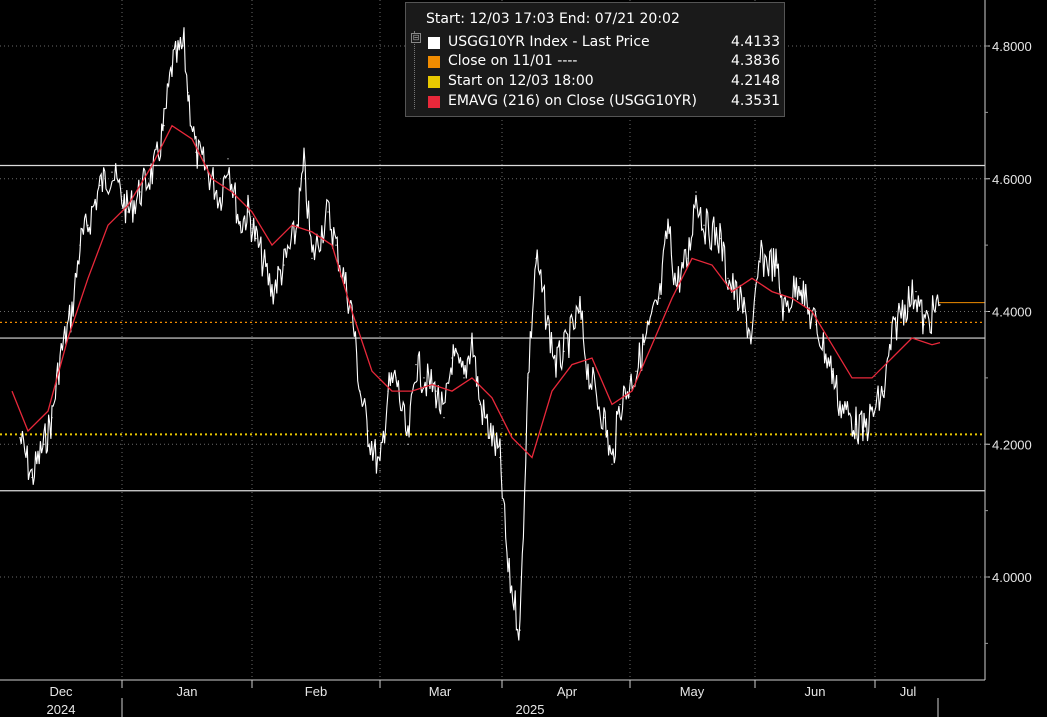 The image size is (1047, 717). I want to click on y-tick-label: 4.6000, so click(1012, 179).